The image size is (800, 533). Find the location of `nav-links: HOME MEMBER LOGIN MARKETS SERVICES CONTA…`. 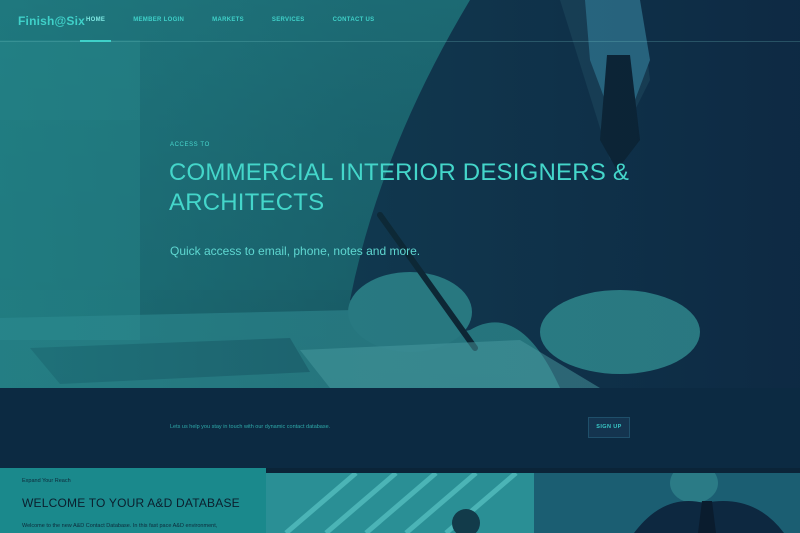

nav-links: HOME MEMBER LOGIN MARKETS SERVICES CONTA… is located at coordinates (238, 21).